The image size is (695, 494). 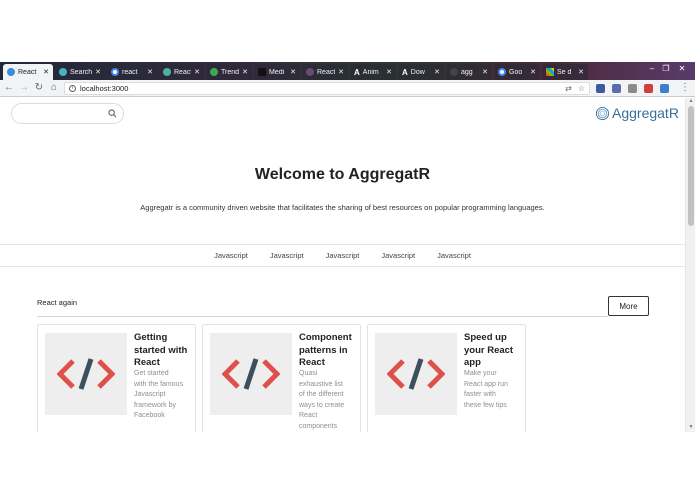 I want to click on home-icon: ⌂, so click(x=54, y=87).